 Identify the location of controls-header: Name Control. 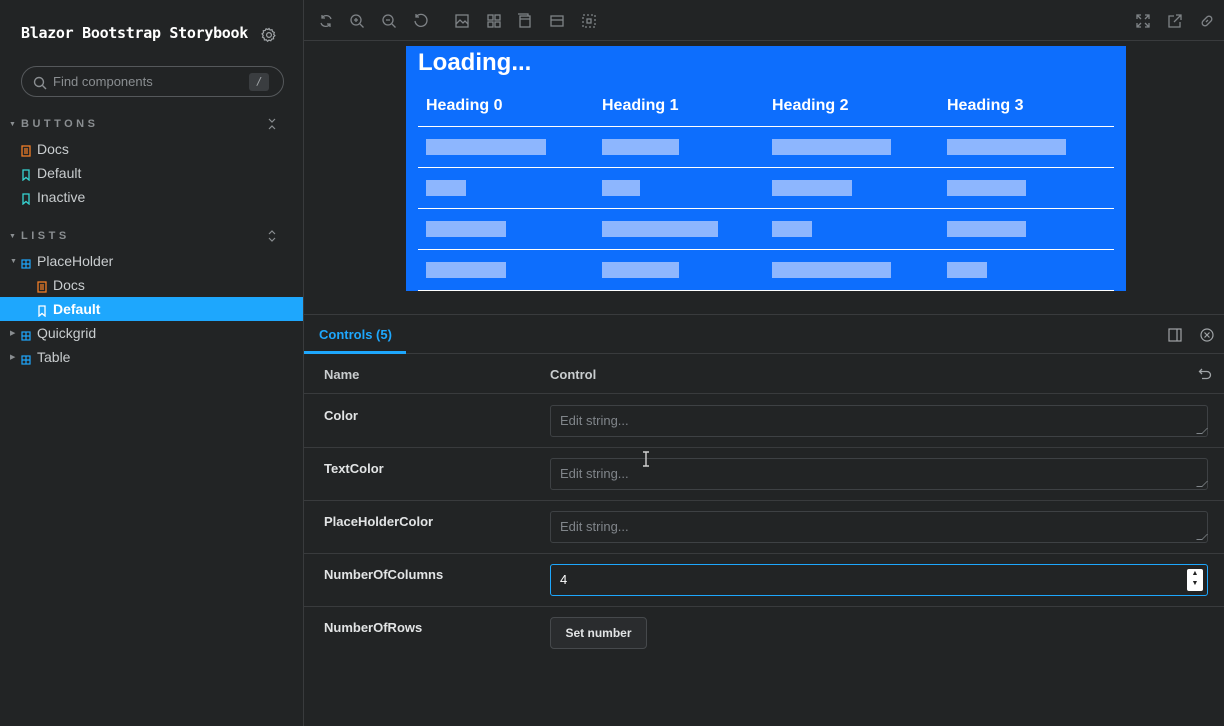
(764, 374).